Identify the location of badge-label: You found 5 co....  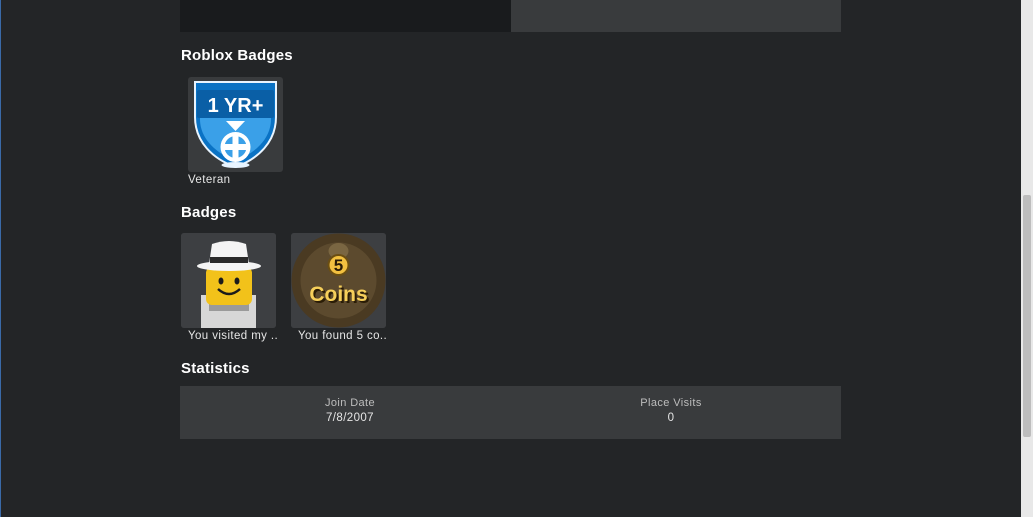
(339, 336).